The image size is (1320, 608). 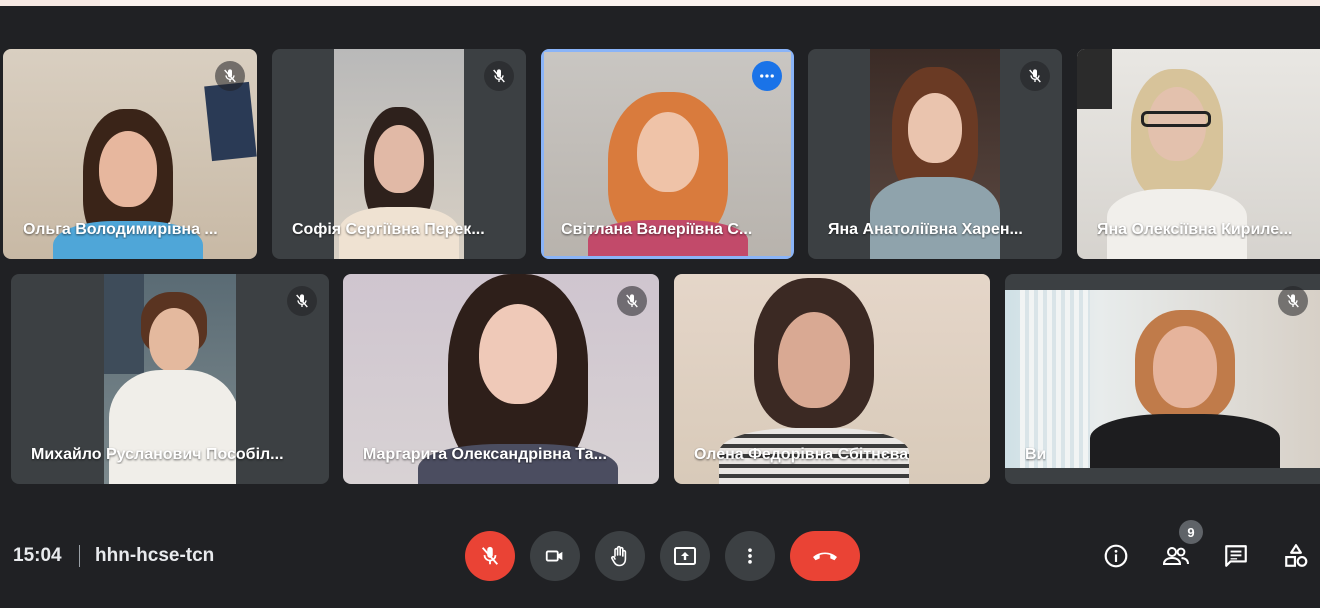 What do you see at coordinates (801, 454) in the screenshot?
I see `participant-name: Олена Федорівна Сбітнєва` at bounding box center [801, 454].